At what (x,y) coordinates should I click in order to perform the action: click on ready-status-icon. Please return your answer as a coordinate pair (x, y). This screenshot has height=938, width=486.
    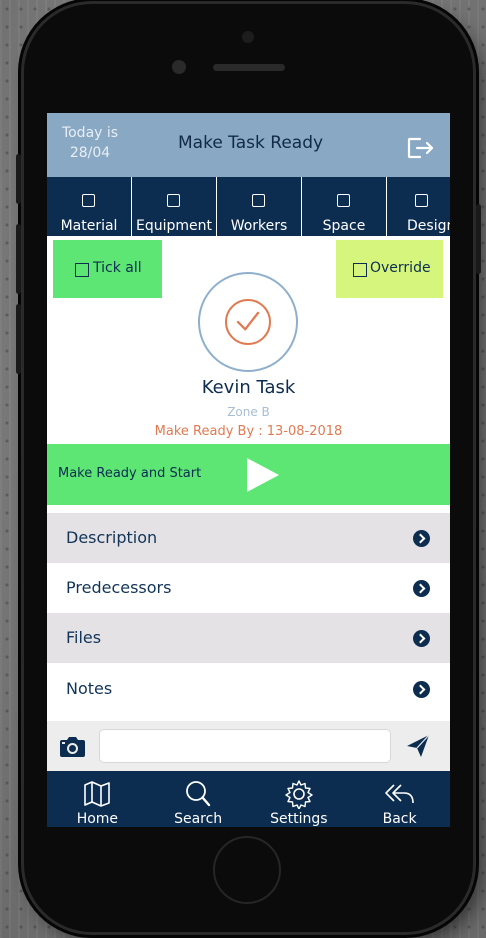
    Looking at the image, I should click on (248, 322).